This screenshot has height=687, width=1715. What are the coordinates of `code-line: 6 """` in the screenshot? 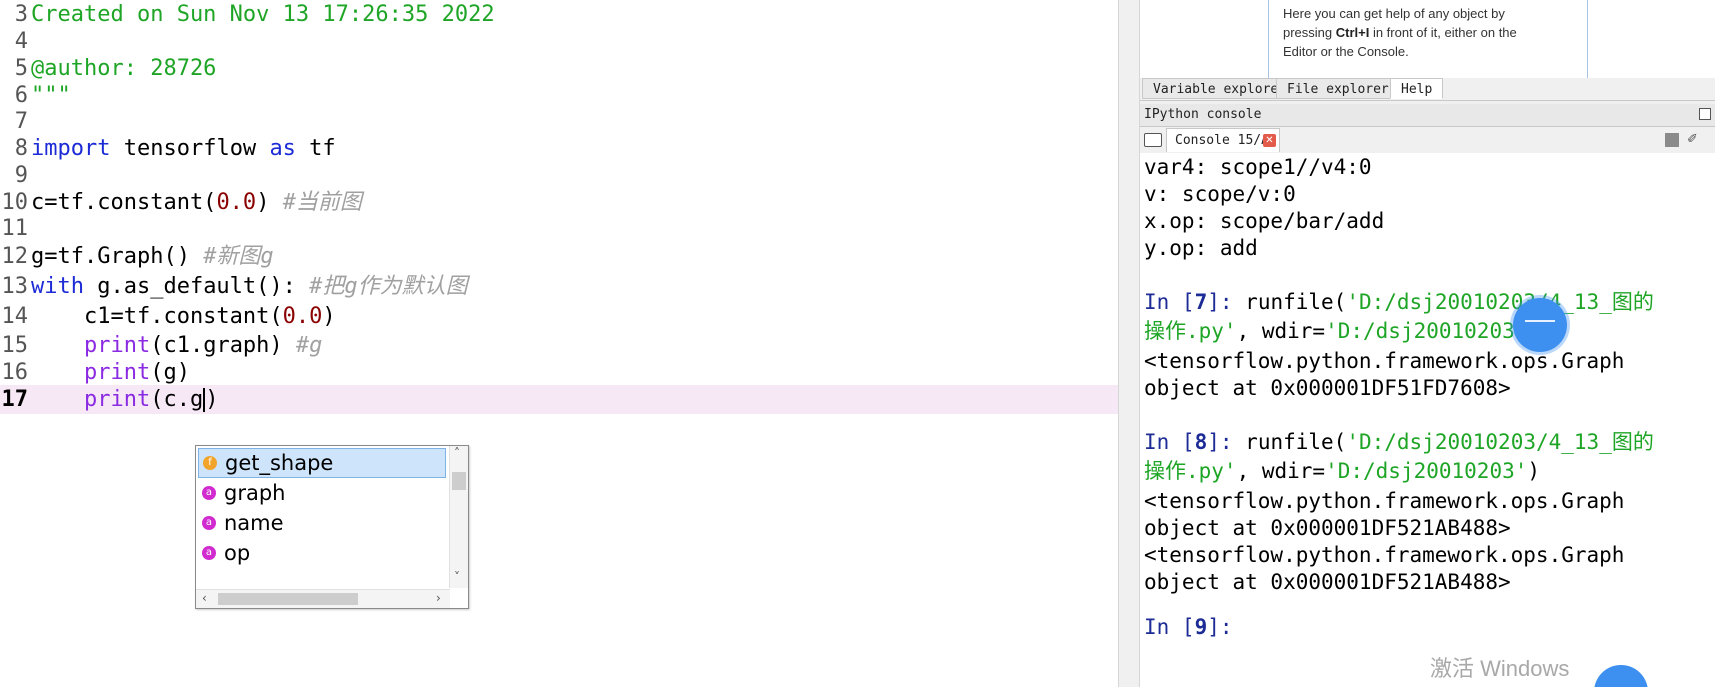 It's located at (559, 95).